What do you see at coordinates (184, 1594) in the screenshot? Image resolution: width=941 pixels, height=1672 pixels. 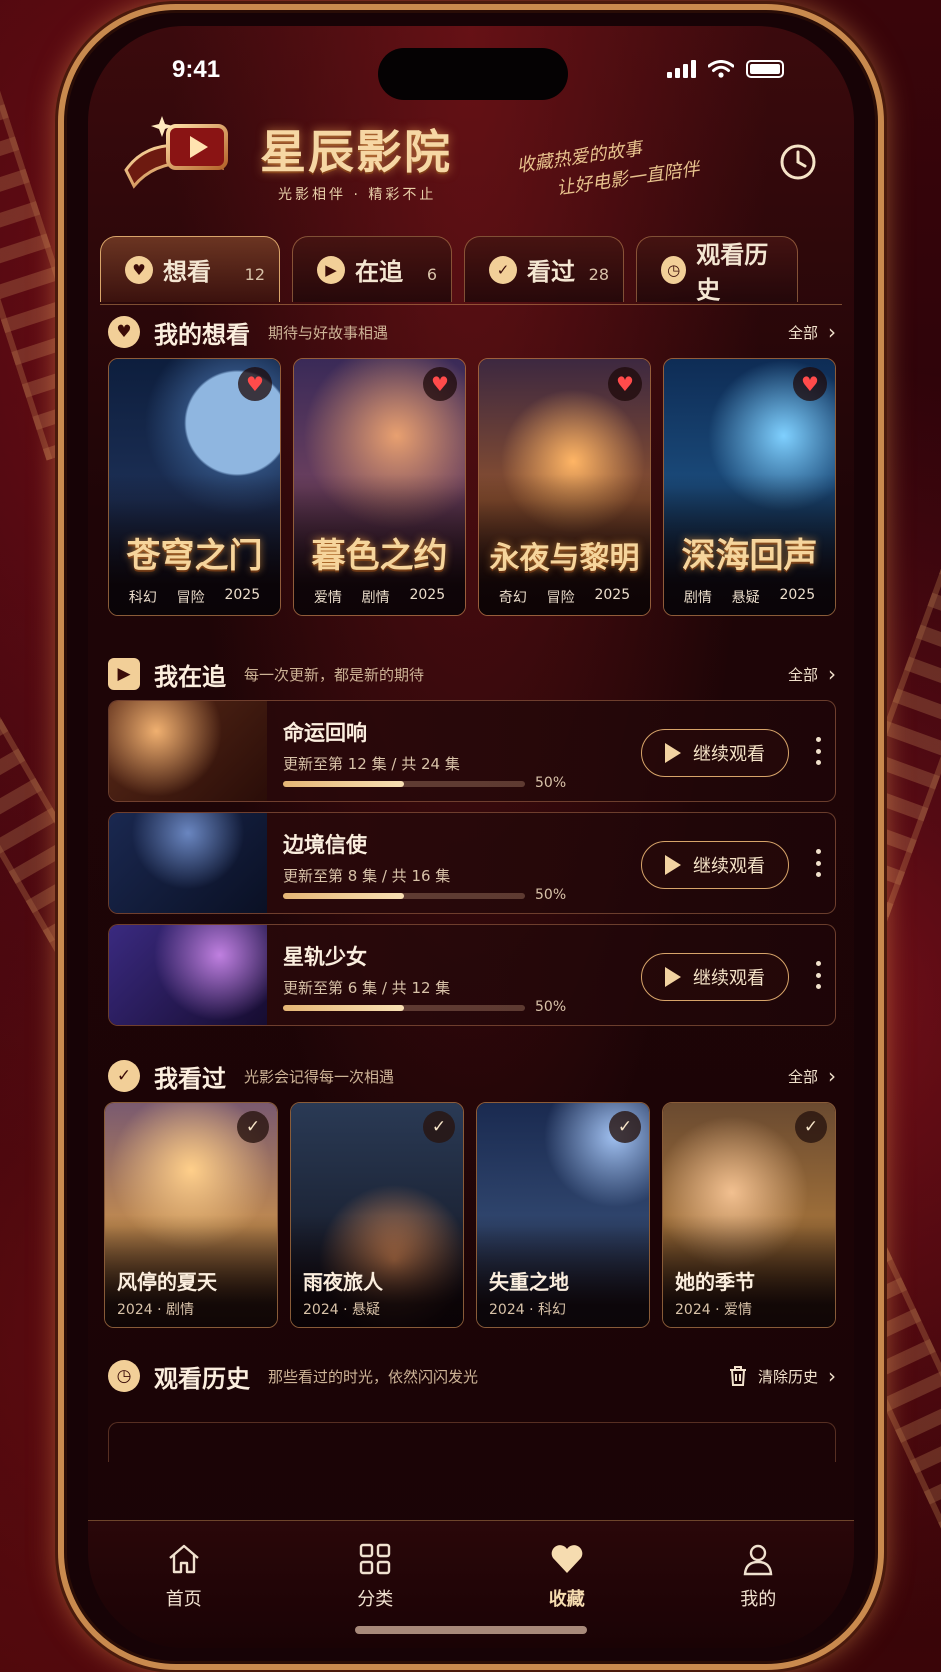 I see `nav-home: 首页` at bounding box center [184, 1594].